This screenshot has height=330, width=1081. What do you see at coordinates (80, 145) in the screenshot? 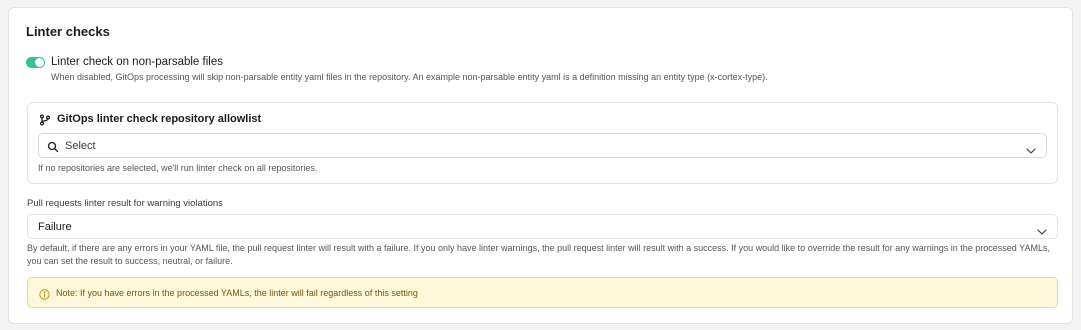
I see `select-placeholder: Select` at bounding box center [80, 145].